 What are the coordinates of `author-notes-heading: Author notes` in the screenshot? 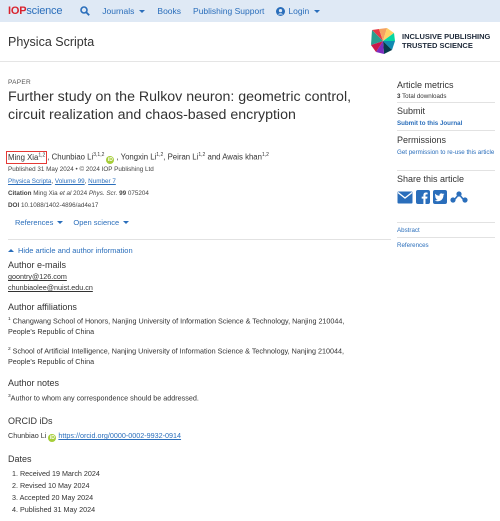 It's located at (34, 383).